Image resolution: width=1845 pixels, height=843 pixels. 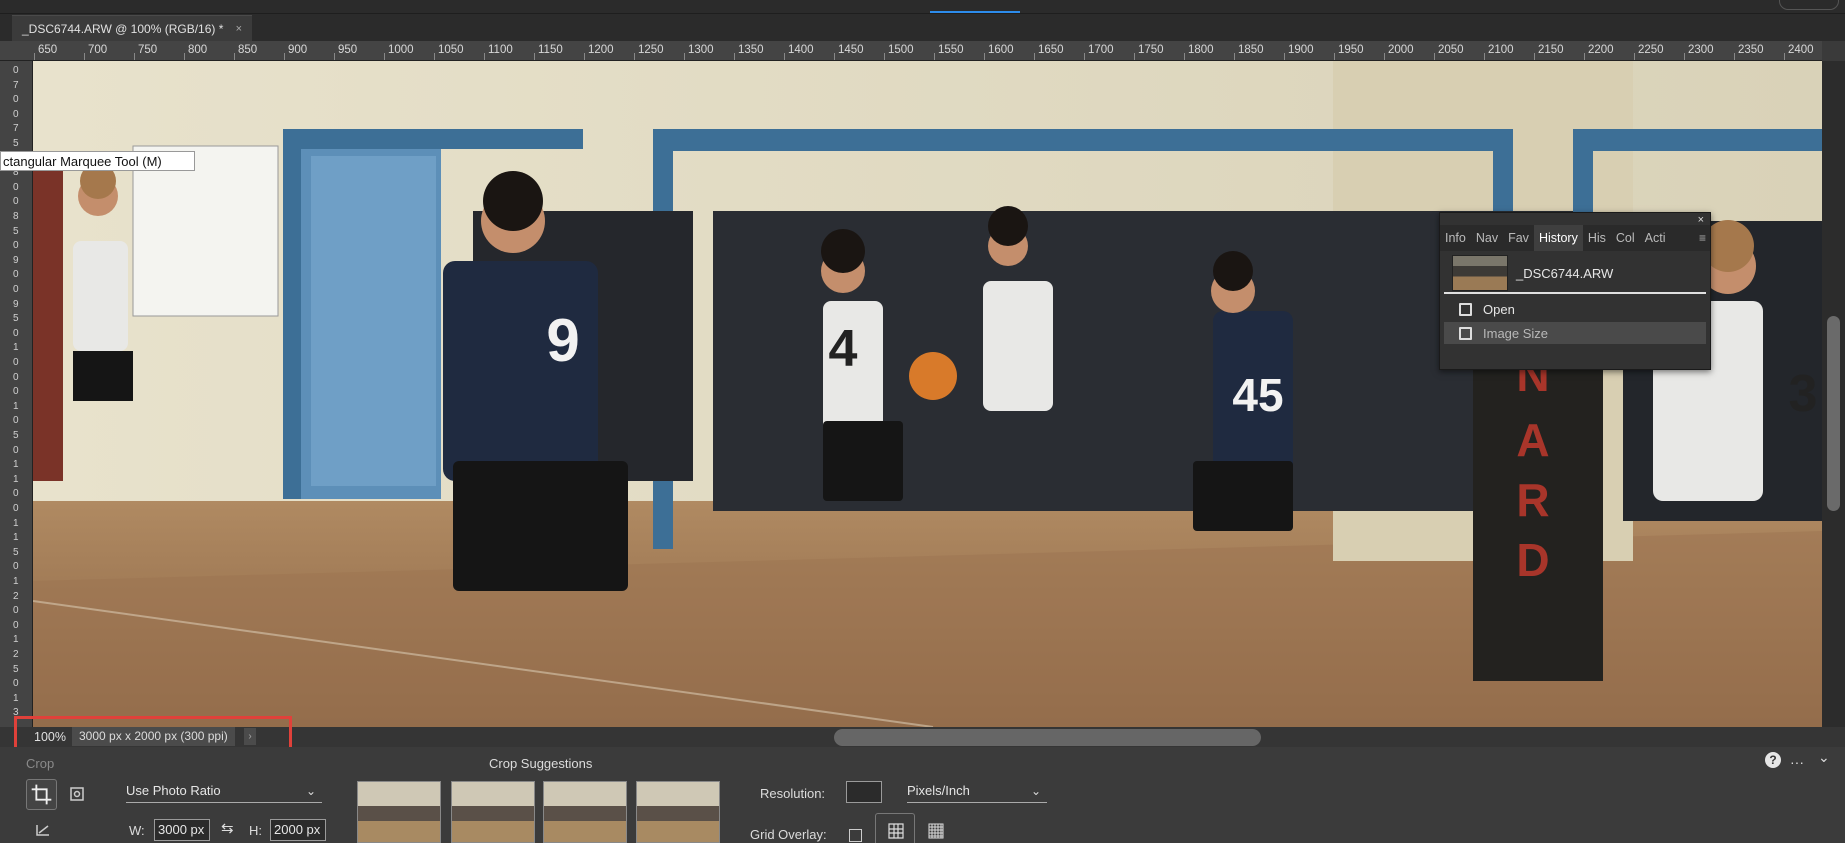 I want to click on ruler-label: 850, so click(x=248, y=50).